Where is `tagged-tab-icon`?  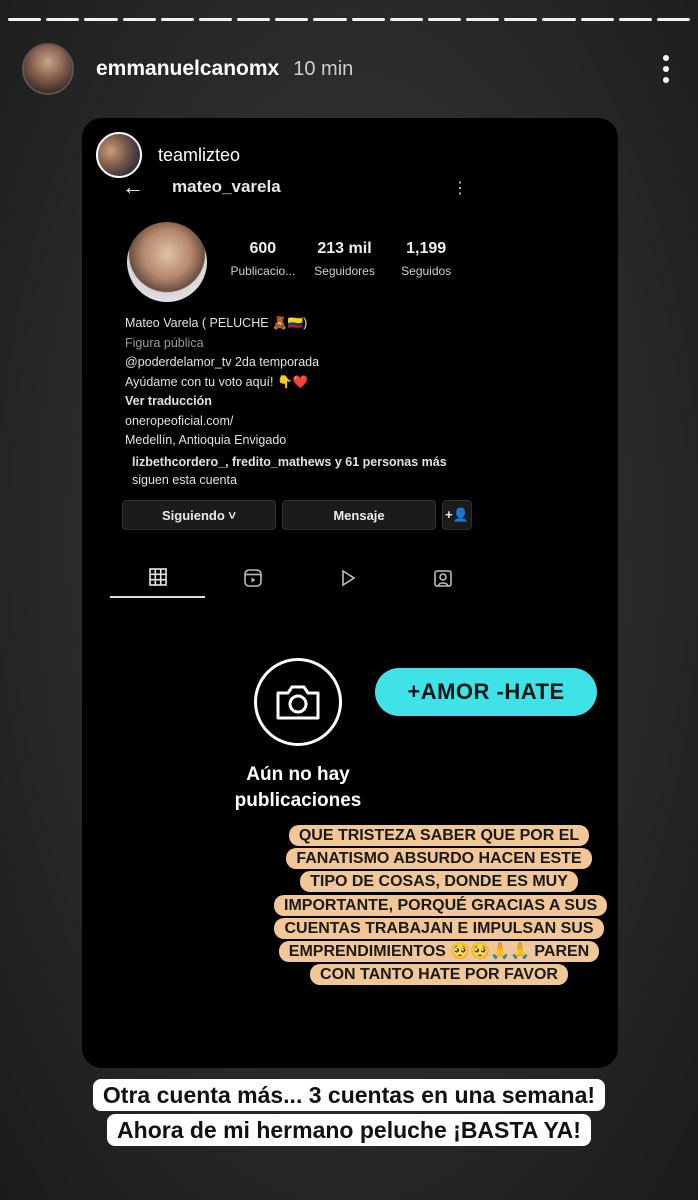 tagged-tab-icon is located at coordinates (442, 578).